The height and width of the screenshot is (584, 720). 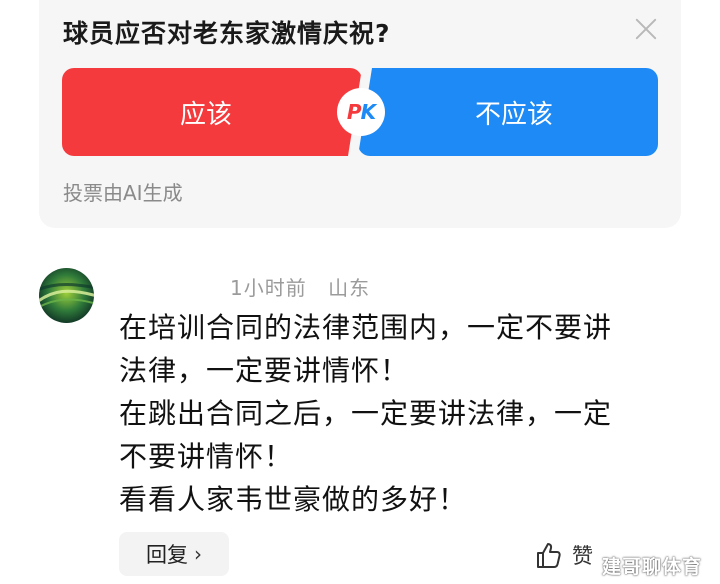 I want to click on pk-letter-p: P, so click(x=354, y=112).